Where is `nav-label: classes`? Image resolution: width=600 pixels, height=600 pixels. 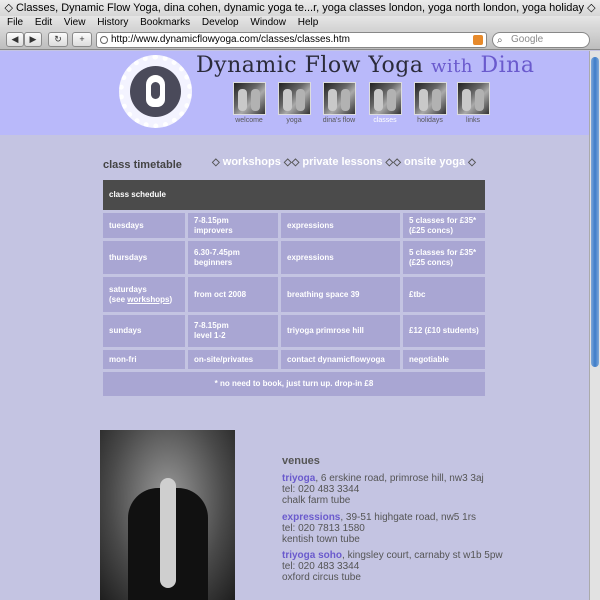
nav-label: classes is located at coordinates (385, 120).